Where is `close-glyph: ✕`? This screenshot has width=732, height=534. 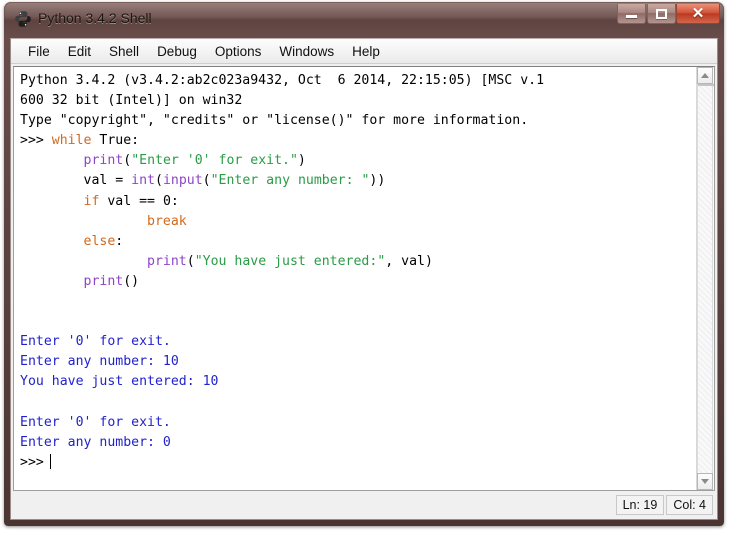
close-glyph: ✕ is located at coordinates (698, 13).